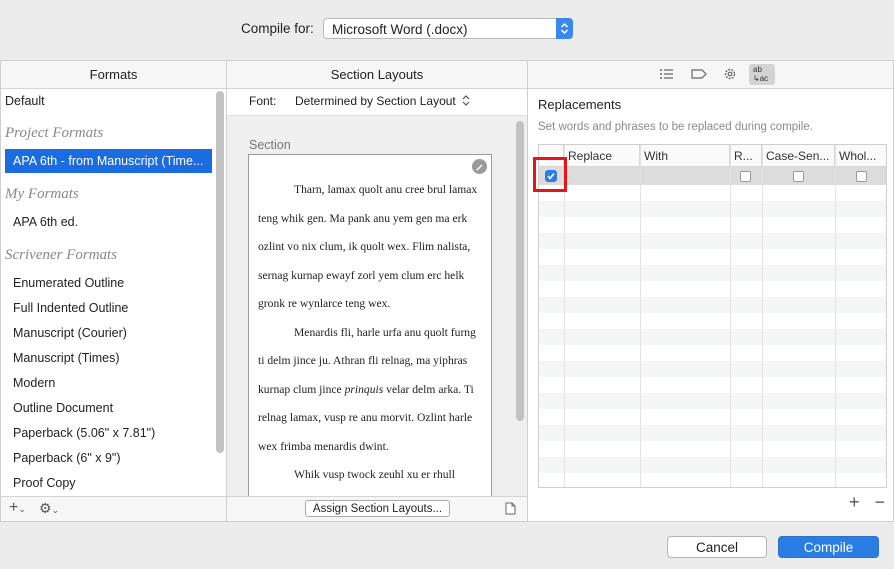  What do you see at coordinates (220, 272) in the screenshot?
I see `formats-scrollbar` at bounding box center [220, 272].